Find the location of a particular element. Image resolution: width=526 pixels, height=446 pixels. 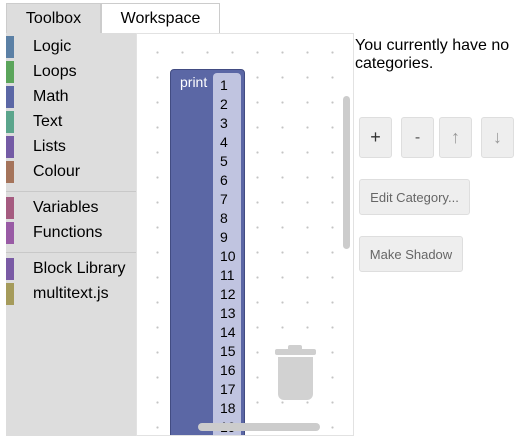

category-loops: Loops is located at coordinates (71, 72).